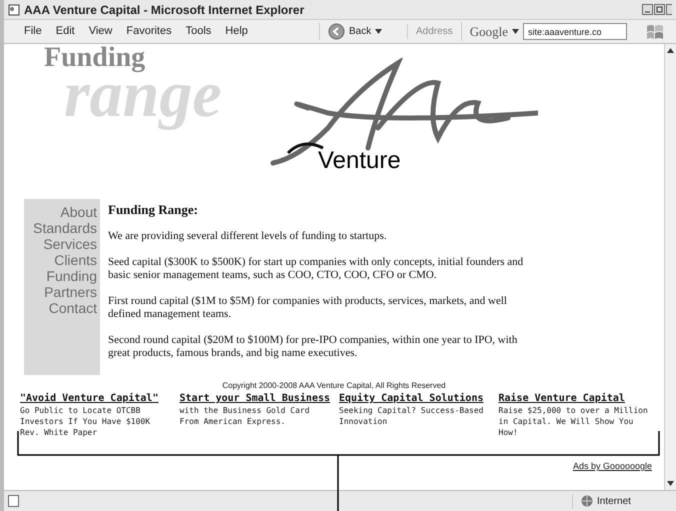 Image resolution: width=676 pixels, height=511 pixels. What do you see at coordinates (78, 212) in the screenshot?
I see `sidebar-link: About` at bounding box center [78, 212].